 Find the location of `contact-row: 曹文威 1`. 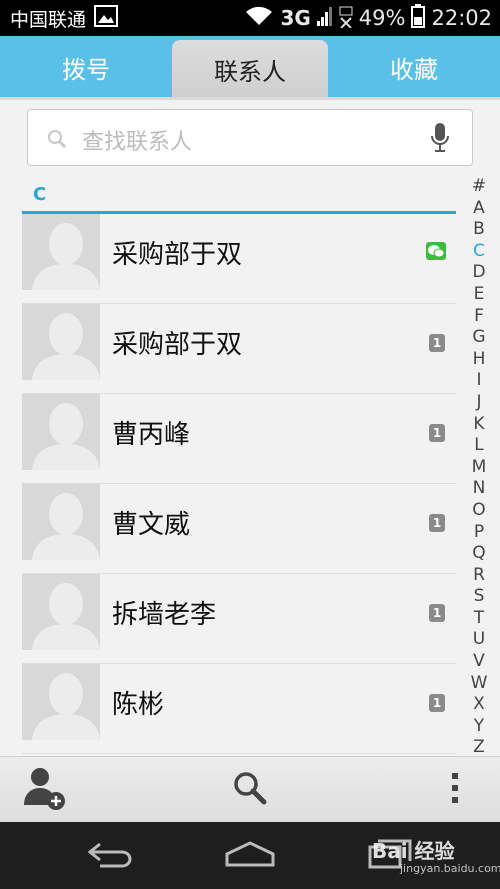

contact-row: 曹文威 1 is located at coordinates (239, 529).